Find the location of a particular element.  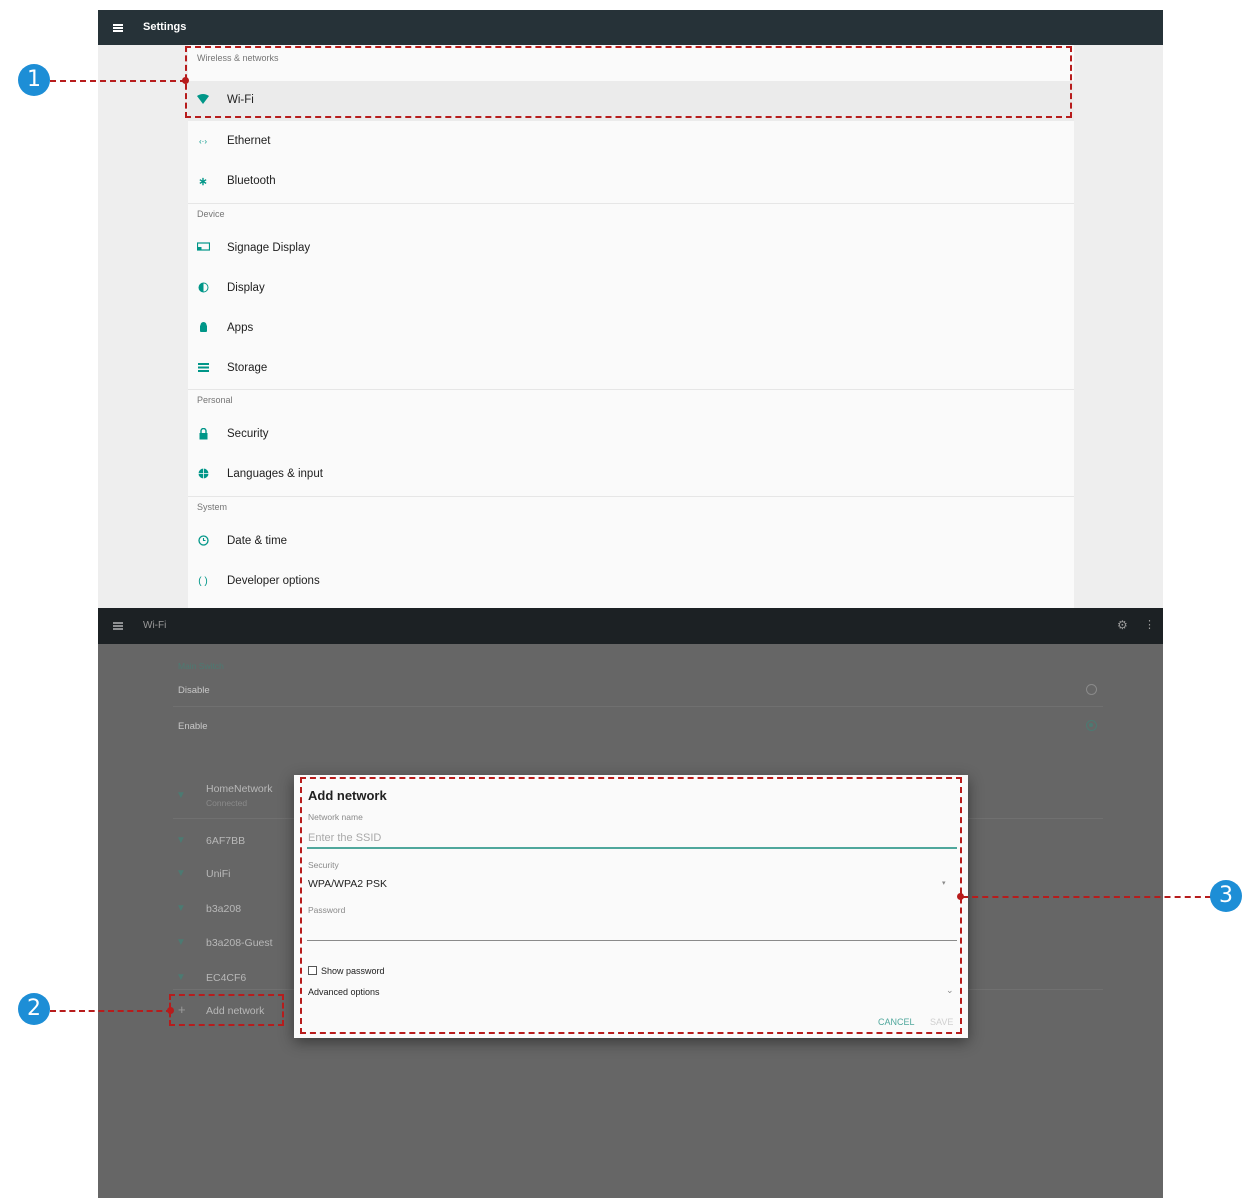

settings-item-label: Apps is located at coordinates (240, 328).